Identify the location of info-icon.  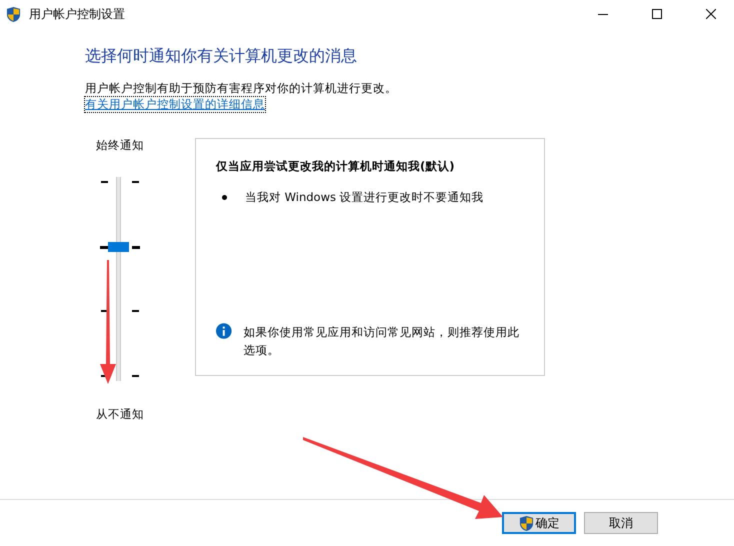
(224, 331).